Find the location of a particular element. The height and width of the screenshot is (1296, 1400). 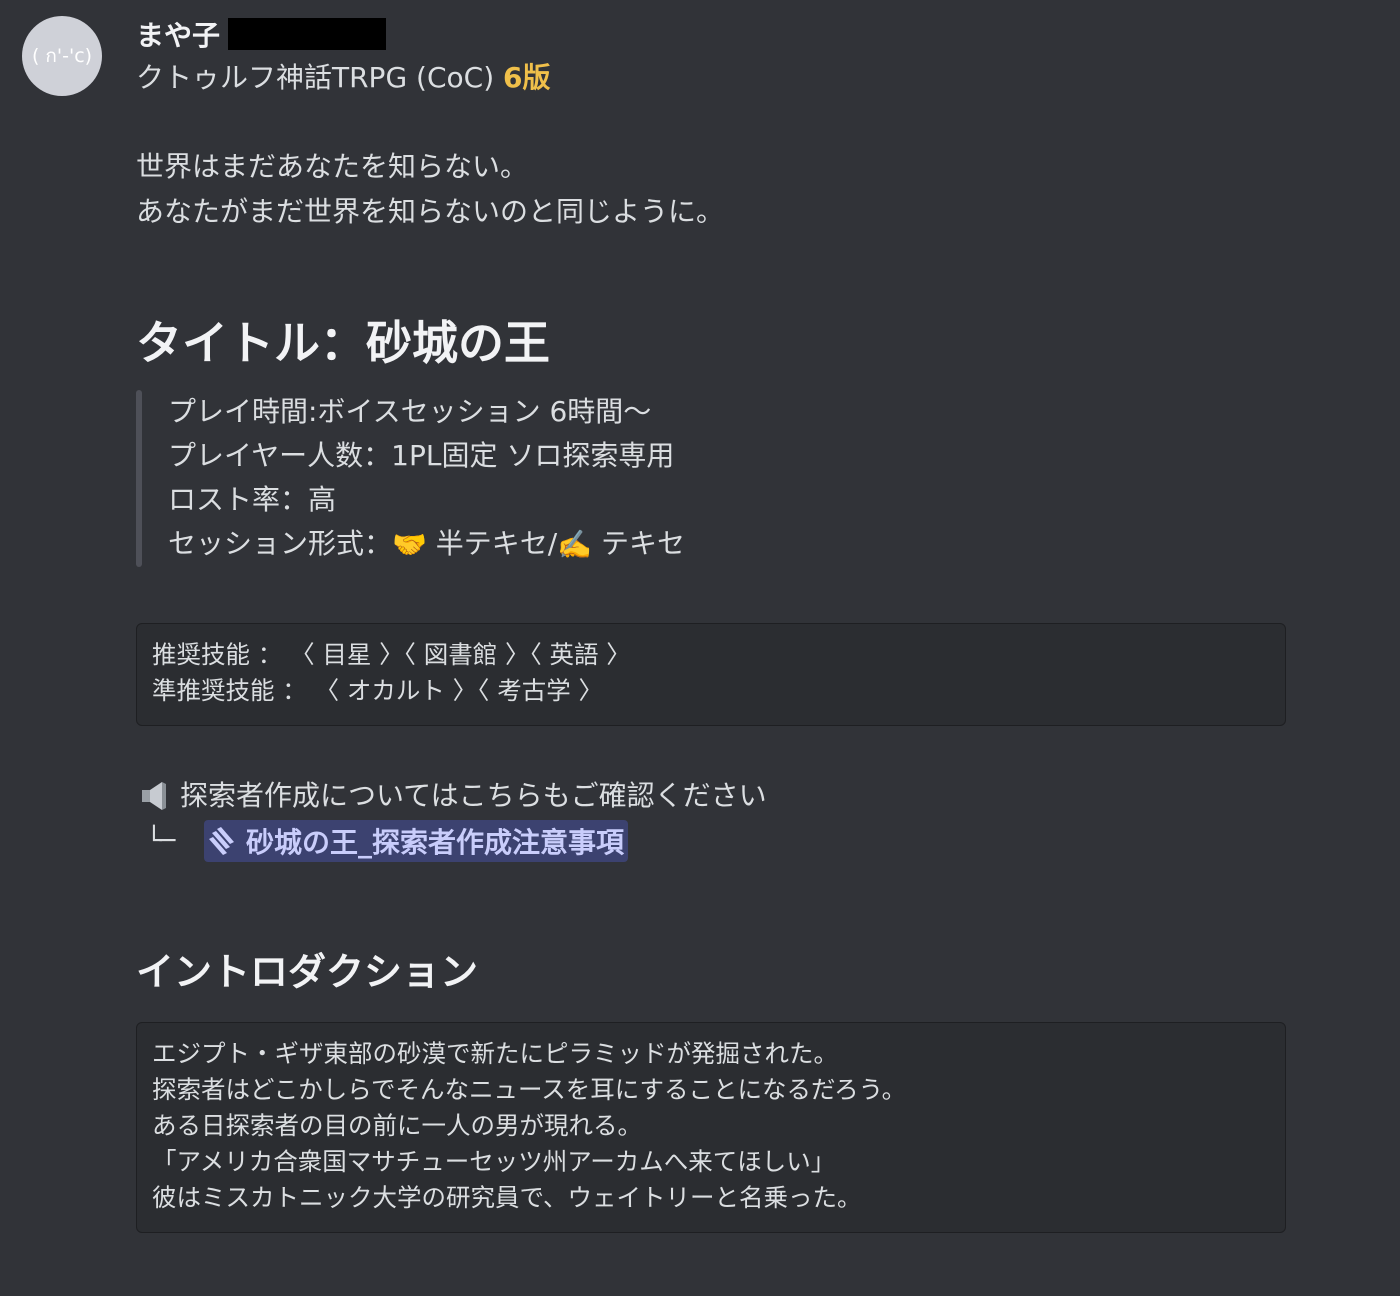

channel-link-row: └─ 砂城の王_探索者作成注意事項 is located at coordinates (712, 841).